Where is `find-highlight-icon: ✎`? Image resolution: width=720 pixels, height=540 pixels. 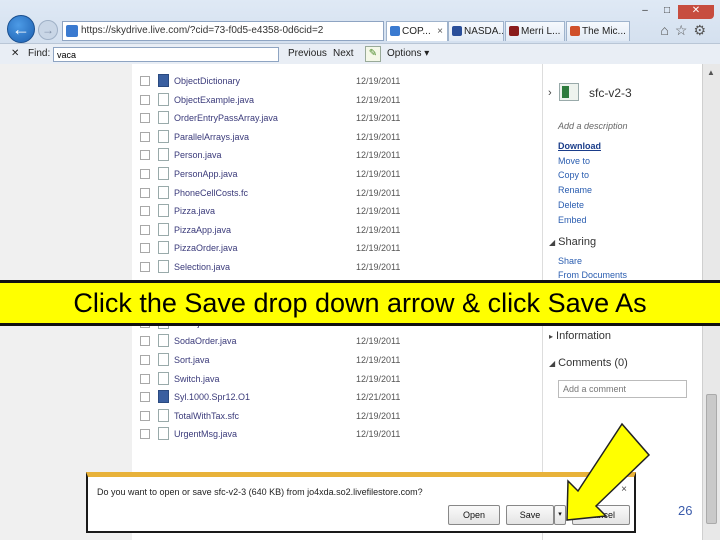
find-highlight-icon: ✎ is located at coordinates (373, 54).